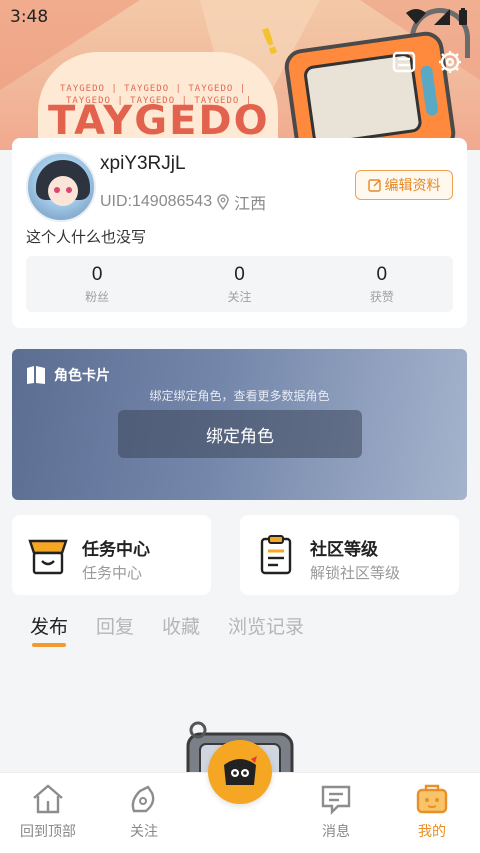 Image resolution: width=480 pixels, height=853 pixels. I want to click on community-level-card: 社区等级 解锁社区等级, so click(349, 555).